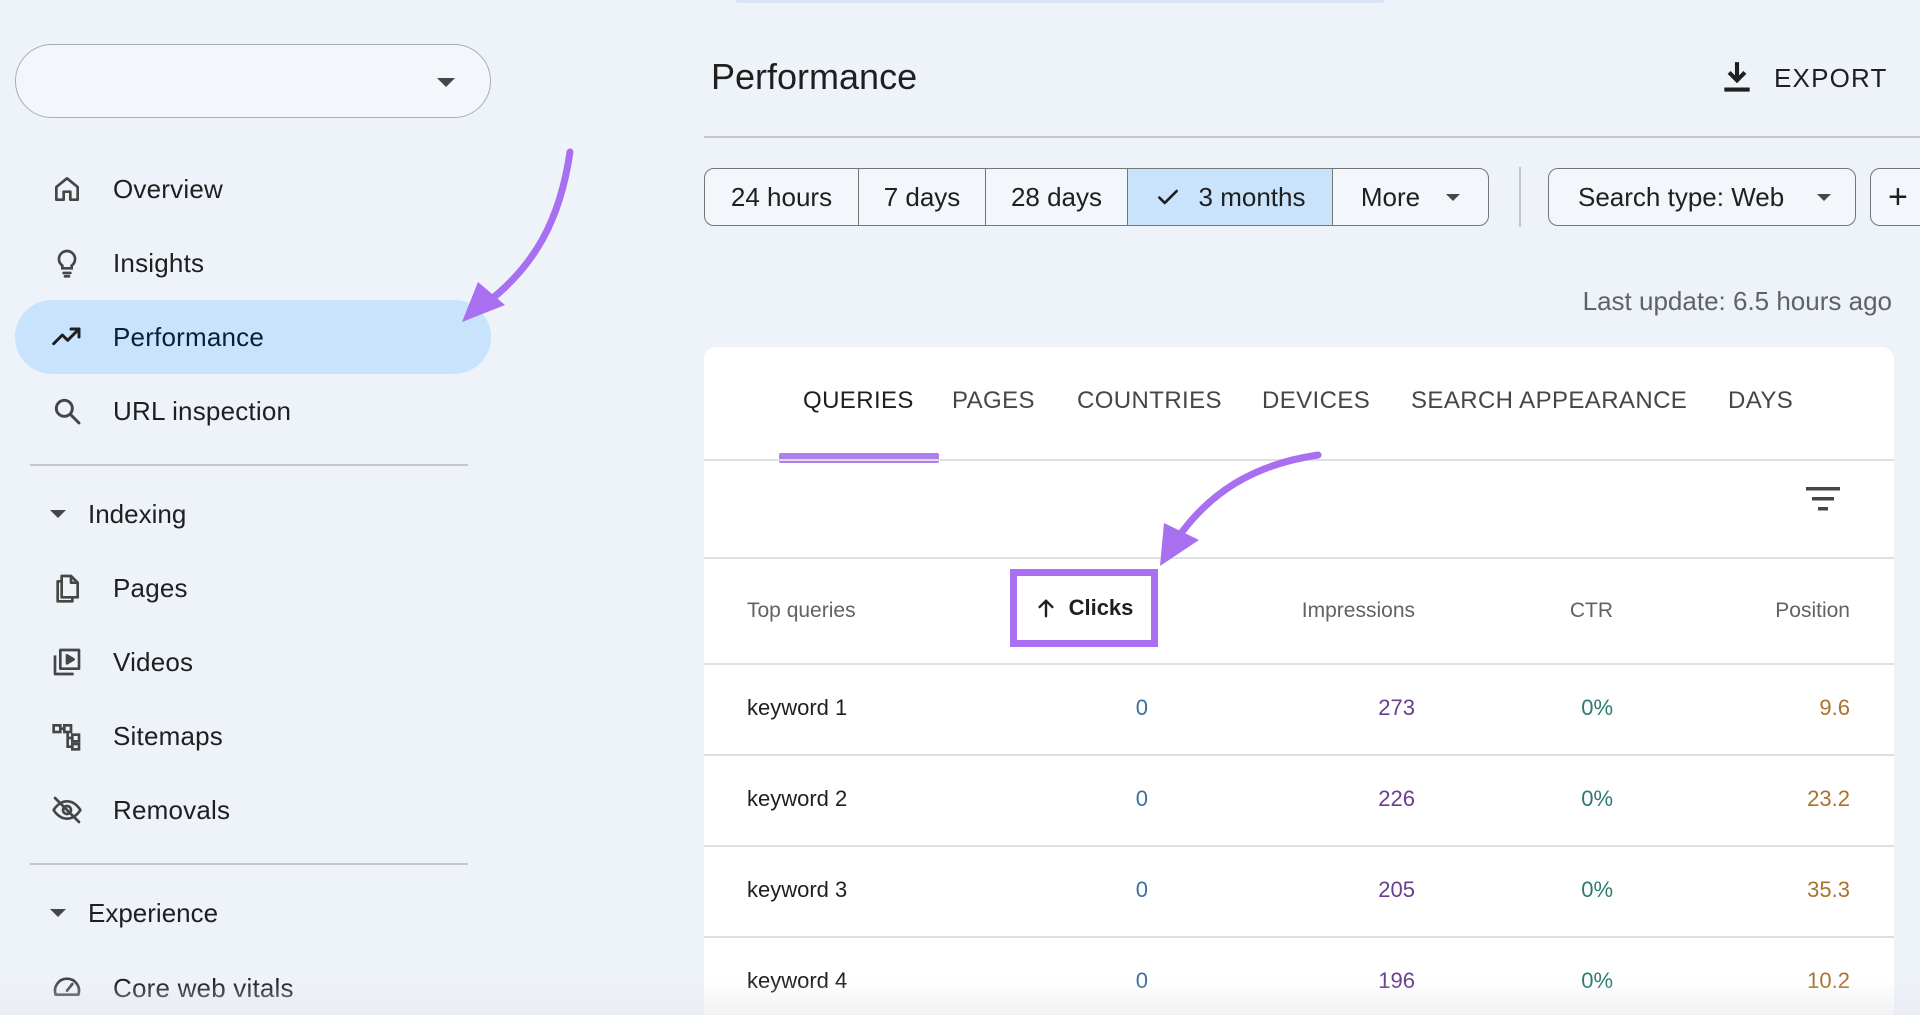 Image resolution: width=1920 pixels, height=1015 pixels. Describe the element at coordinates (1060, 1) in the screenshot. I see `top-strip` at that location.